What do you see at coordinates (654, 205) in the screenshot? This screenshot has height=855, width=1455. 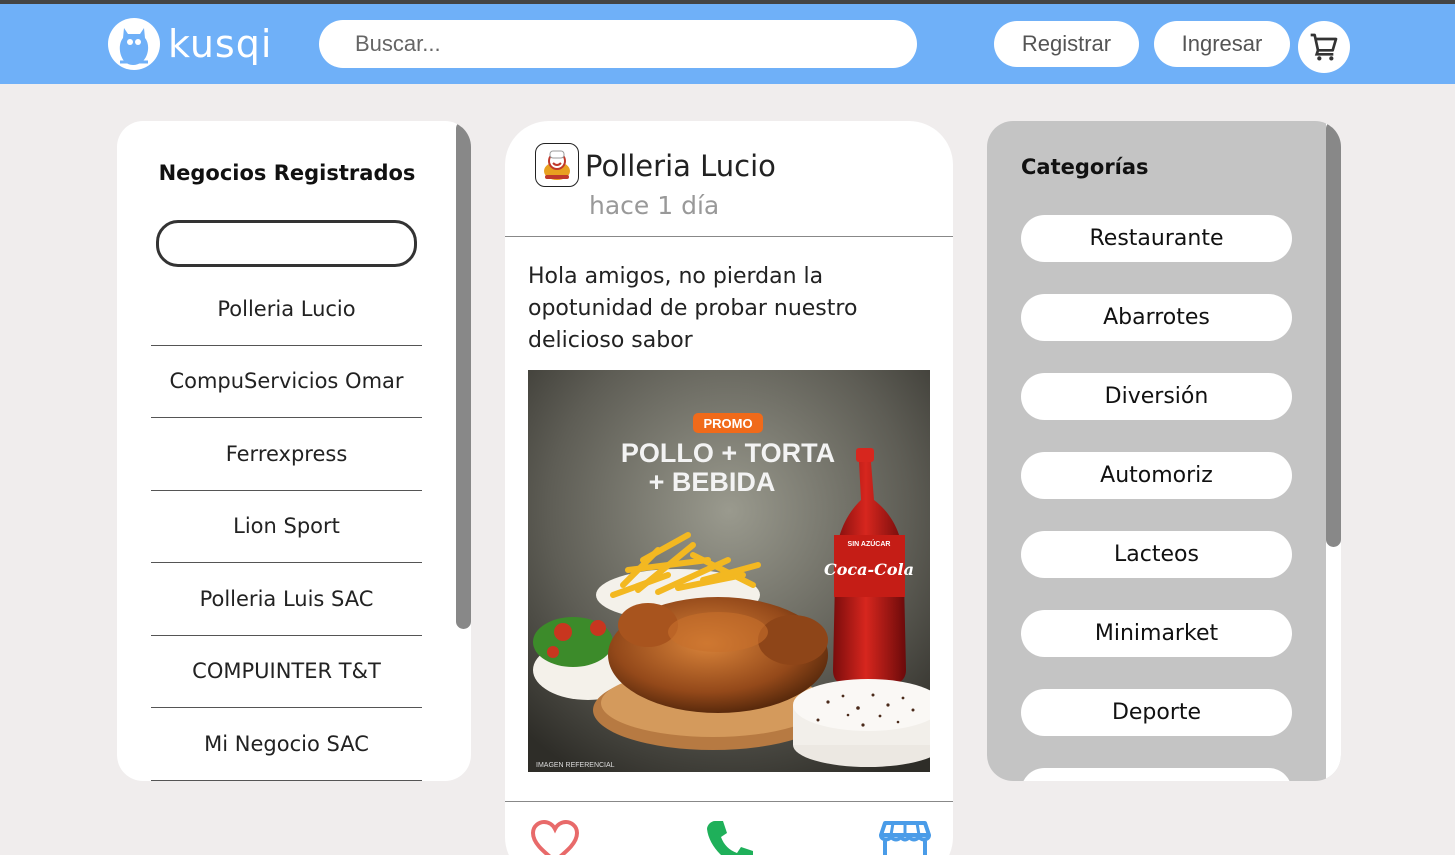 I see `post-timestamp: hace 1 día` at bounding box center [654, 205].